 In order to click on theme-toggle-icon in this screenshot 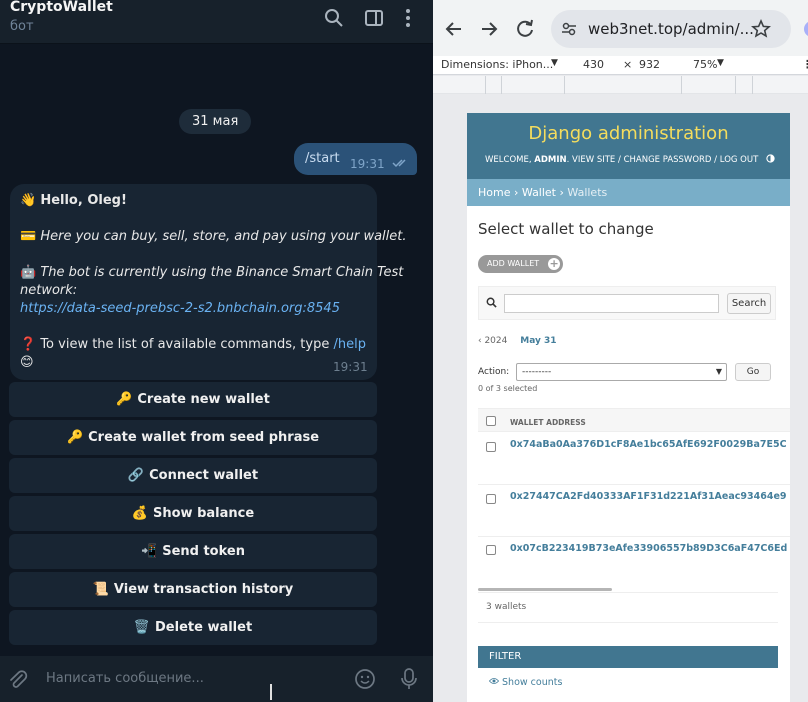, I will do `click(770, 158)`.